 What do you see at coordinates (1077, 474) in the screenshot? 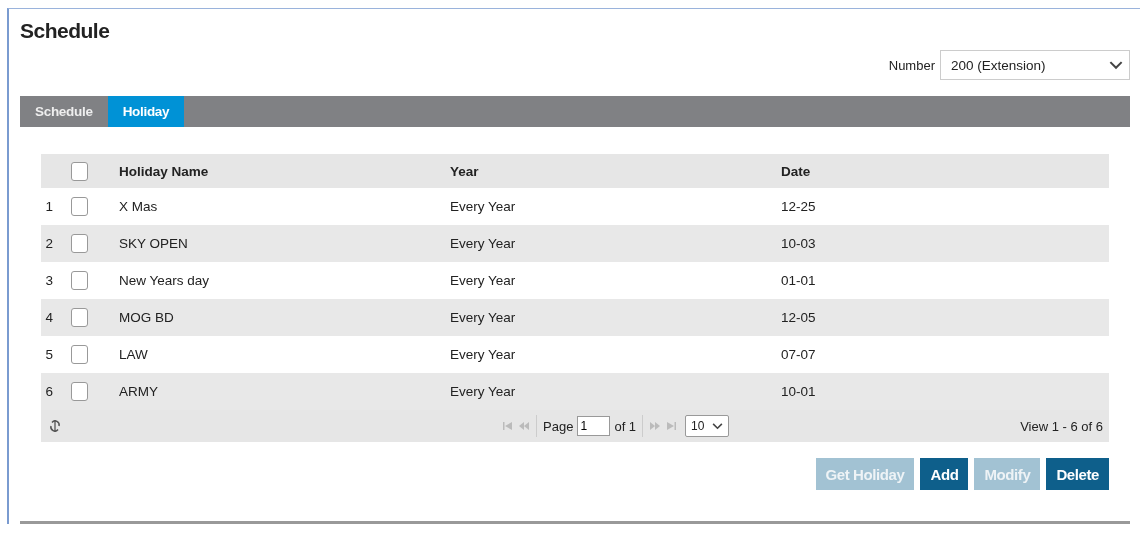
I see `action-button: Delete` at bounding box center [1077, 474].